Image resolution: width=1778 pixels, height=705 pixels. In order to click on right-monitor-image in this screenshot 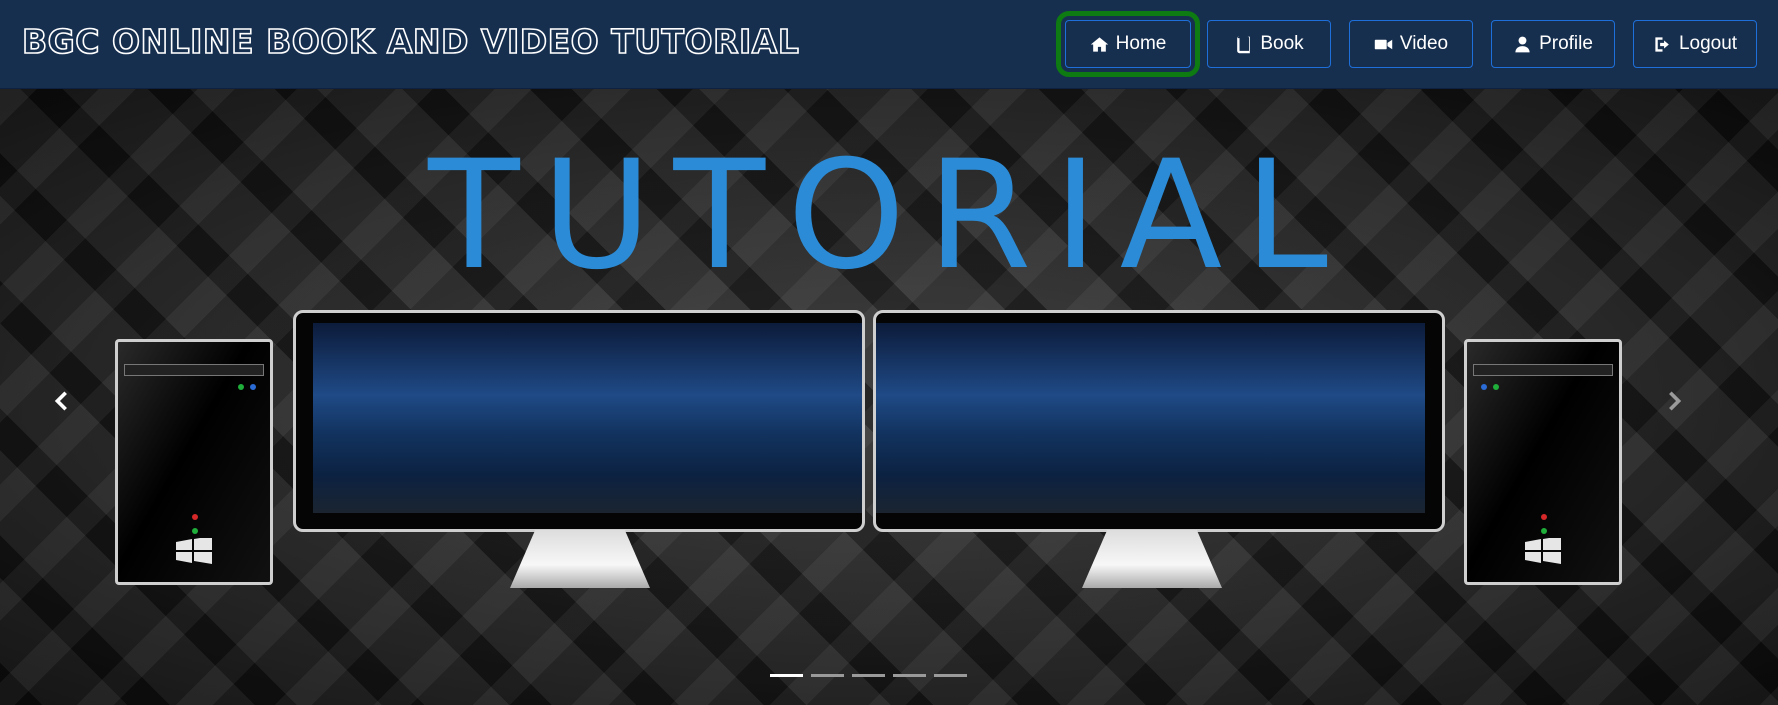, I will do `click(1159, 421)`.